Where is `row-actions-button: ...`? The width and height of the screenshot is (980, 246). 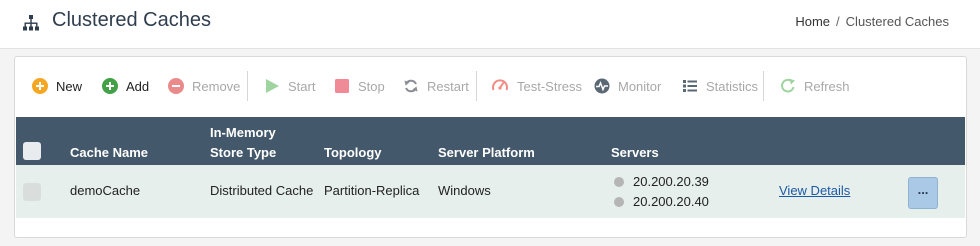
row-actions-button: ... is located at coordinates (923, 193).